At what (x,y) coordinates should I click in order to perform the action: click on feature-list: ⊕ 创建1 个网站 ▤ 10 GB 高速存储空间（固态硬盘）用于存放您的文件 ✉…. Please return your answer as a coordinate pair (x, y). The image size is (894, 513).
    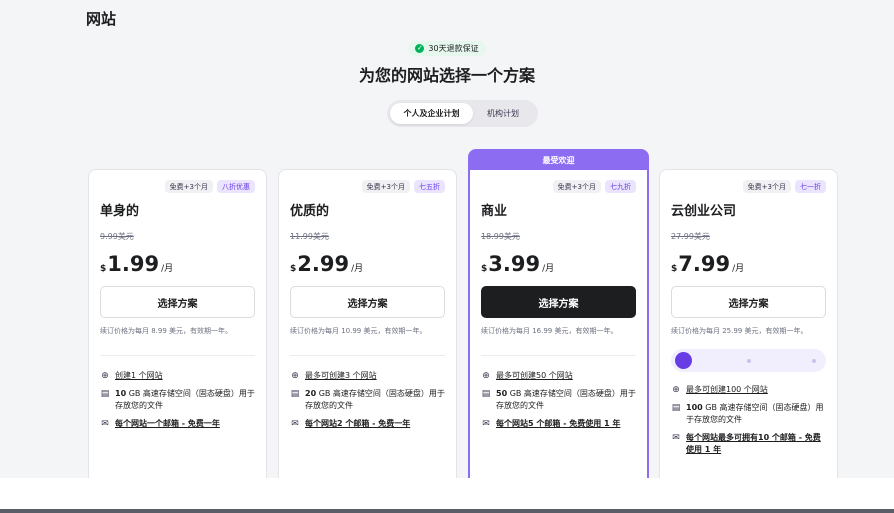
    Looking at the image, I should click on (177, 400).